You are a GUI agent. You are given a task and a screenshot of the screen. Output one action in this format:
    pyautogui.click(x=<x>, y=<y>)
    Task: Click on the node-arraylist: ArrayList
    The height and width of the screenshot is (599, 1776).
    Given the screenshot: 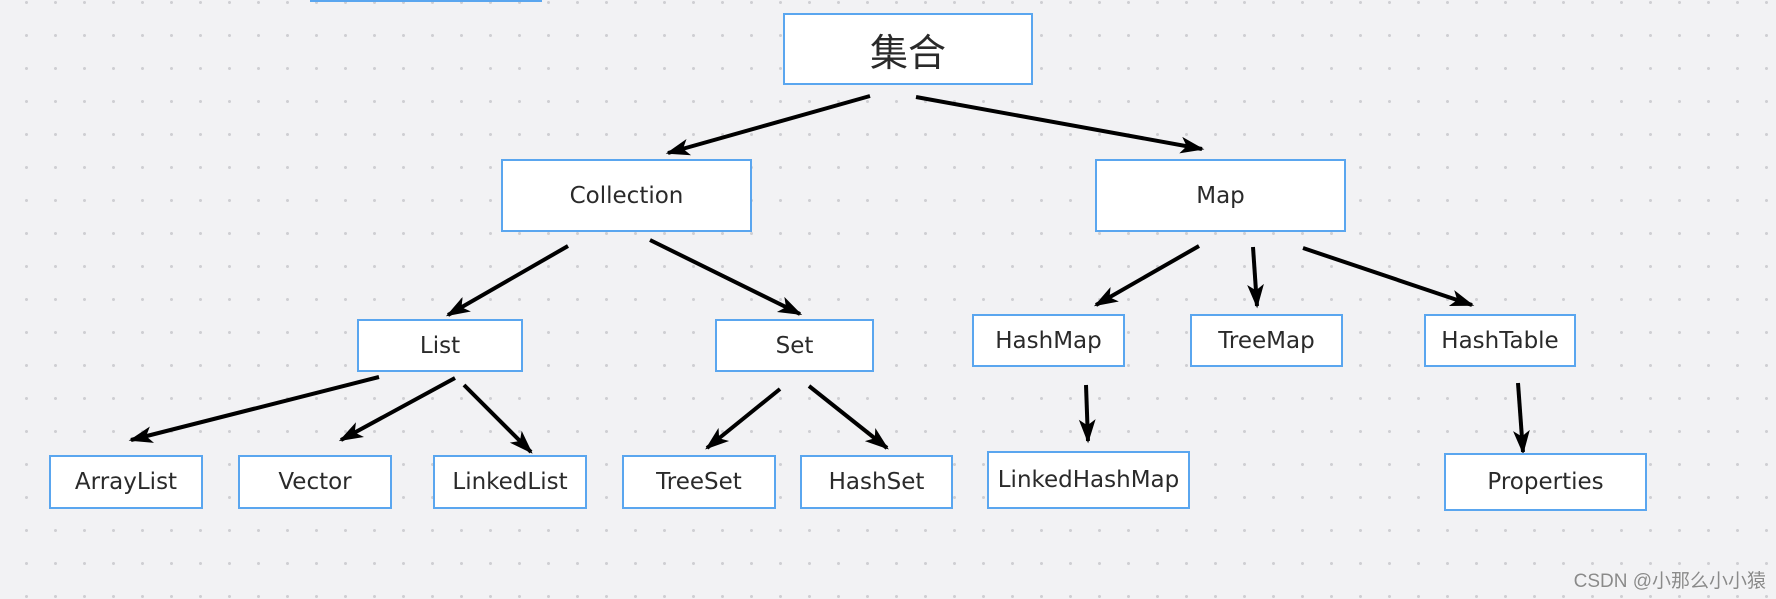 What is the action you would take?
    pyautogui.click(x=126, y=482)
    